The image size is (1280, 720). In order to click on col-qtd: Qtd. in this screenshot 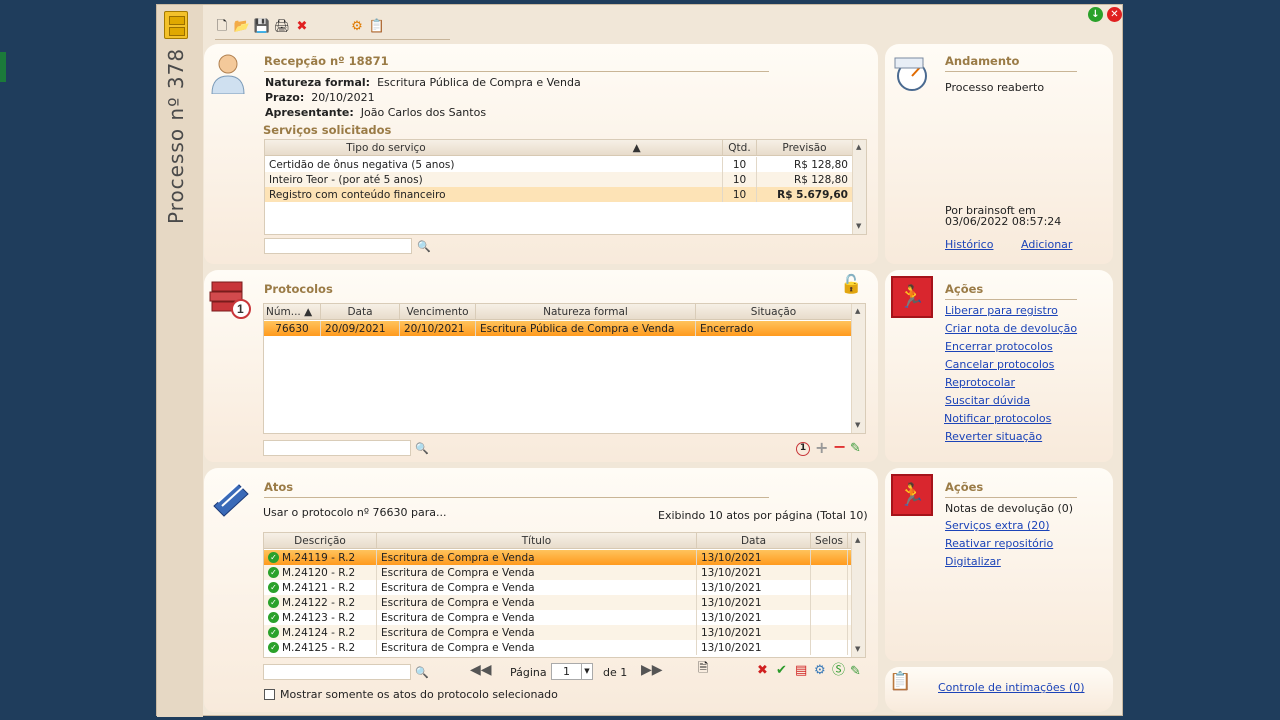, I will do `click(740, 147)`.